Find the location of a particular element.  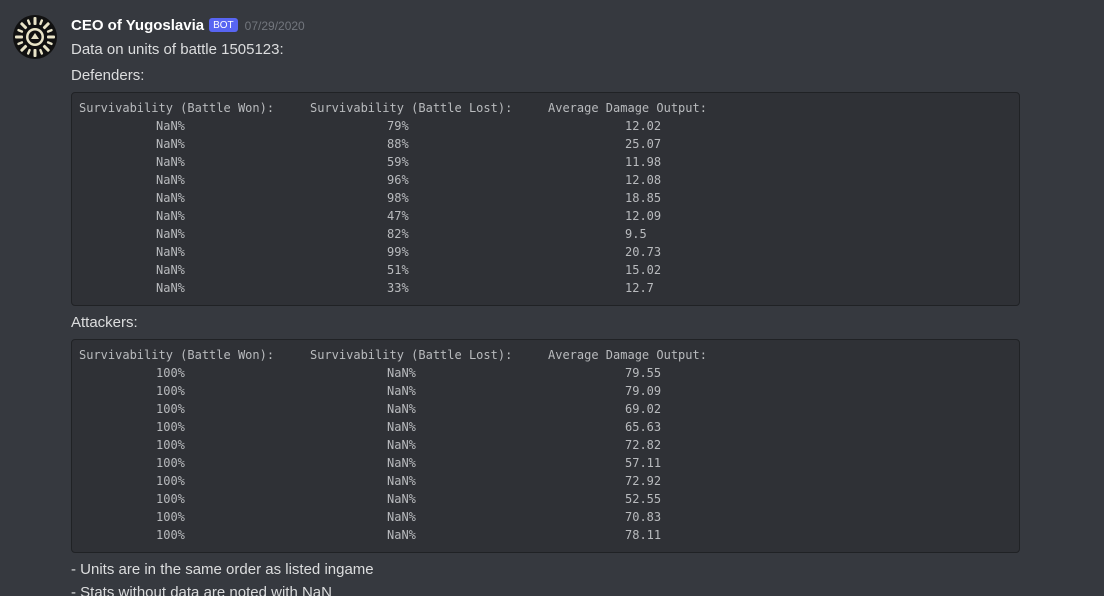

cell-damage: 79.55 is located at coordinates (643, 373).